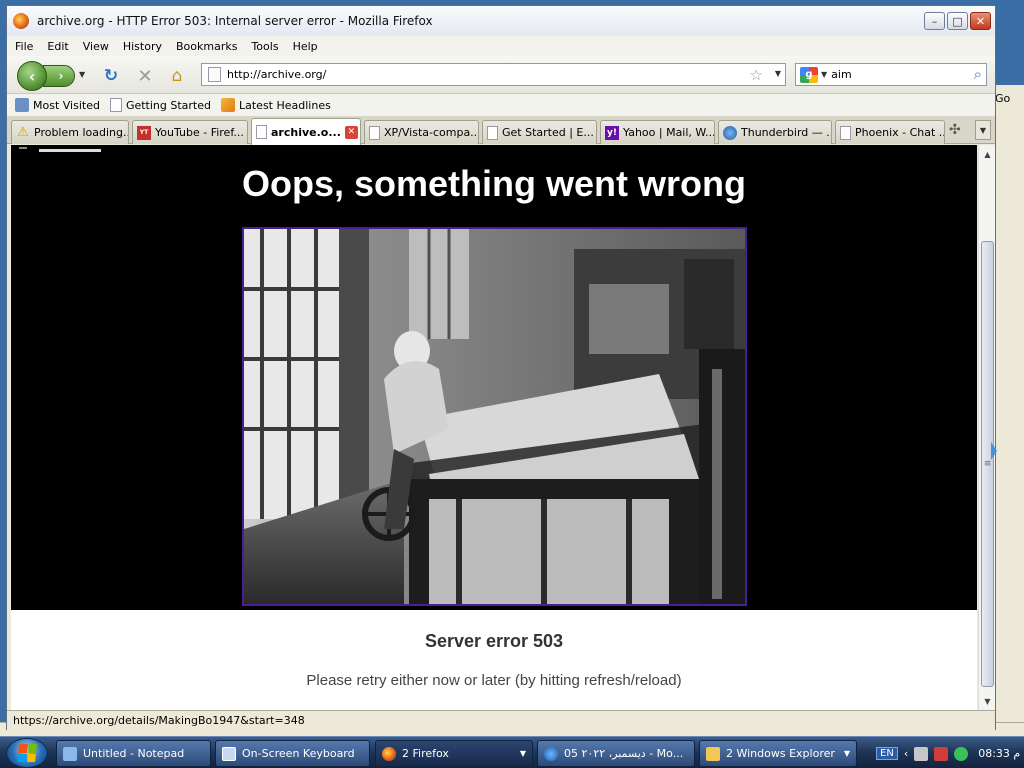 The width and height of the screenshot is (1024, 768). I want to click on bookmark-getting-started: Getting Started, so click(160, 105).